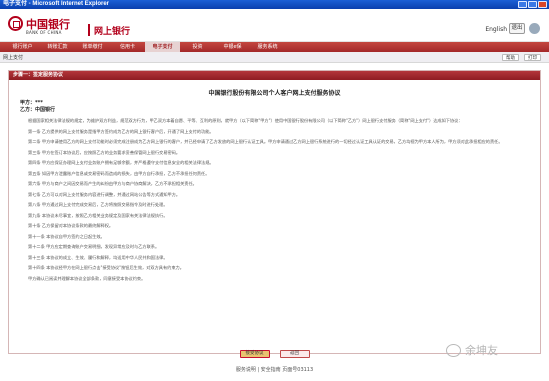 The height and width of the screenshot is (381, 549). I want to click on user-icon, so click(534, 28).